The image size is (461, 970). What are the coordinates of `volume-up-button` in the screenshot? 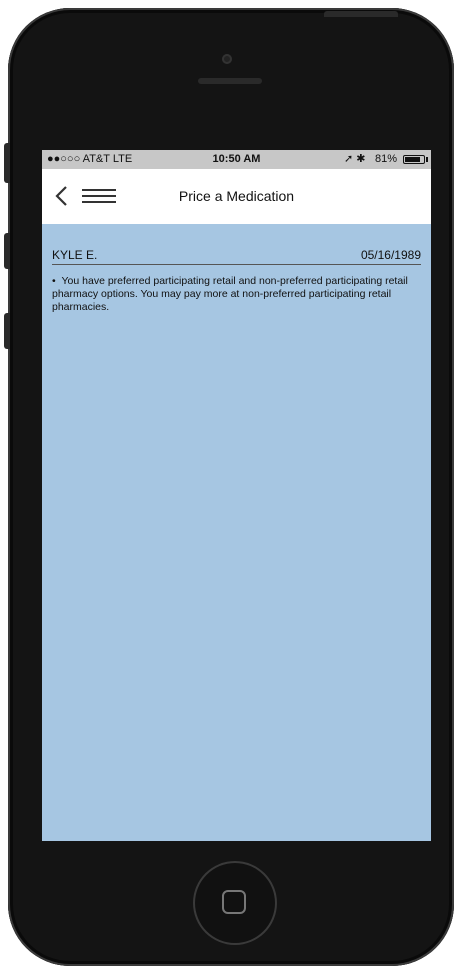 It's located at (7, 251).